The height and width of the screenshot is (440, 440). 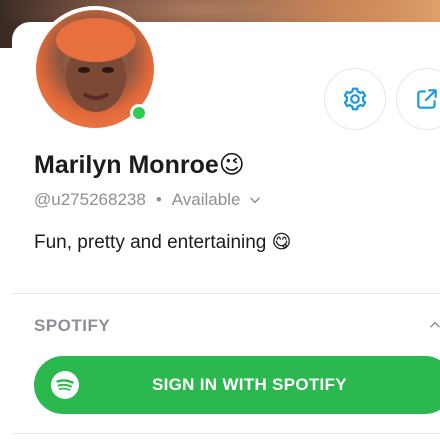 I want to click on chevron-up-icon, so click(x=434, y=325).